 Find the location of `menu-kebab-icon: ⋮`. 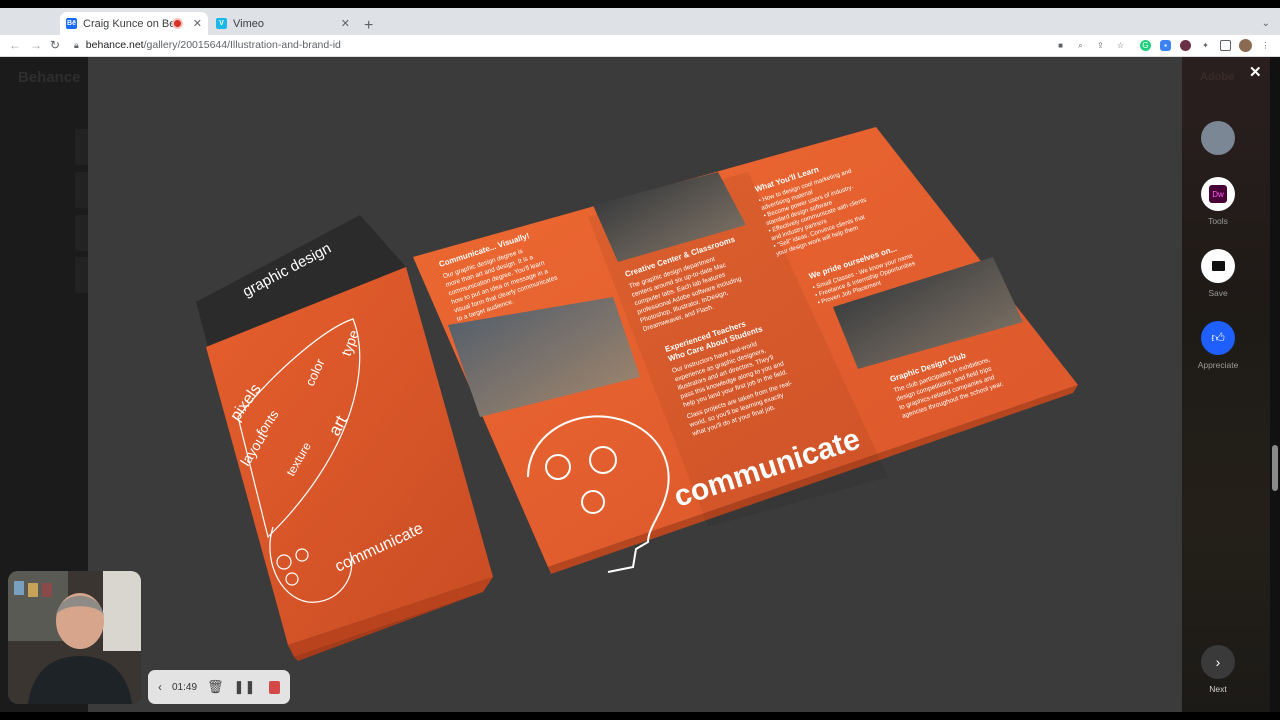

menu-kebab-icon: ⋮ is located at coordinates (1265, 45).